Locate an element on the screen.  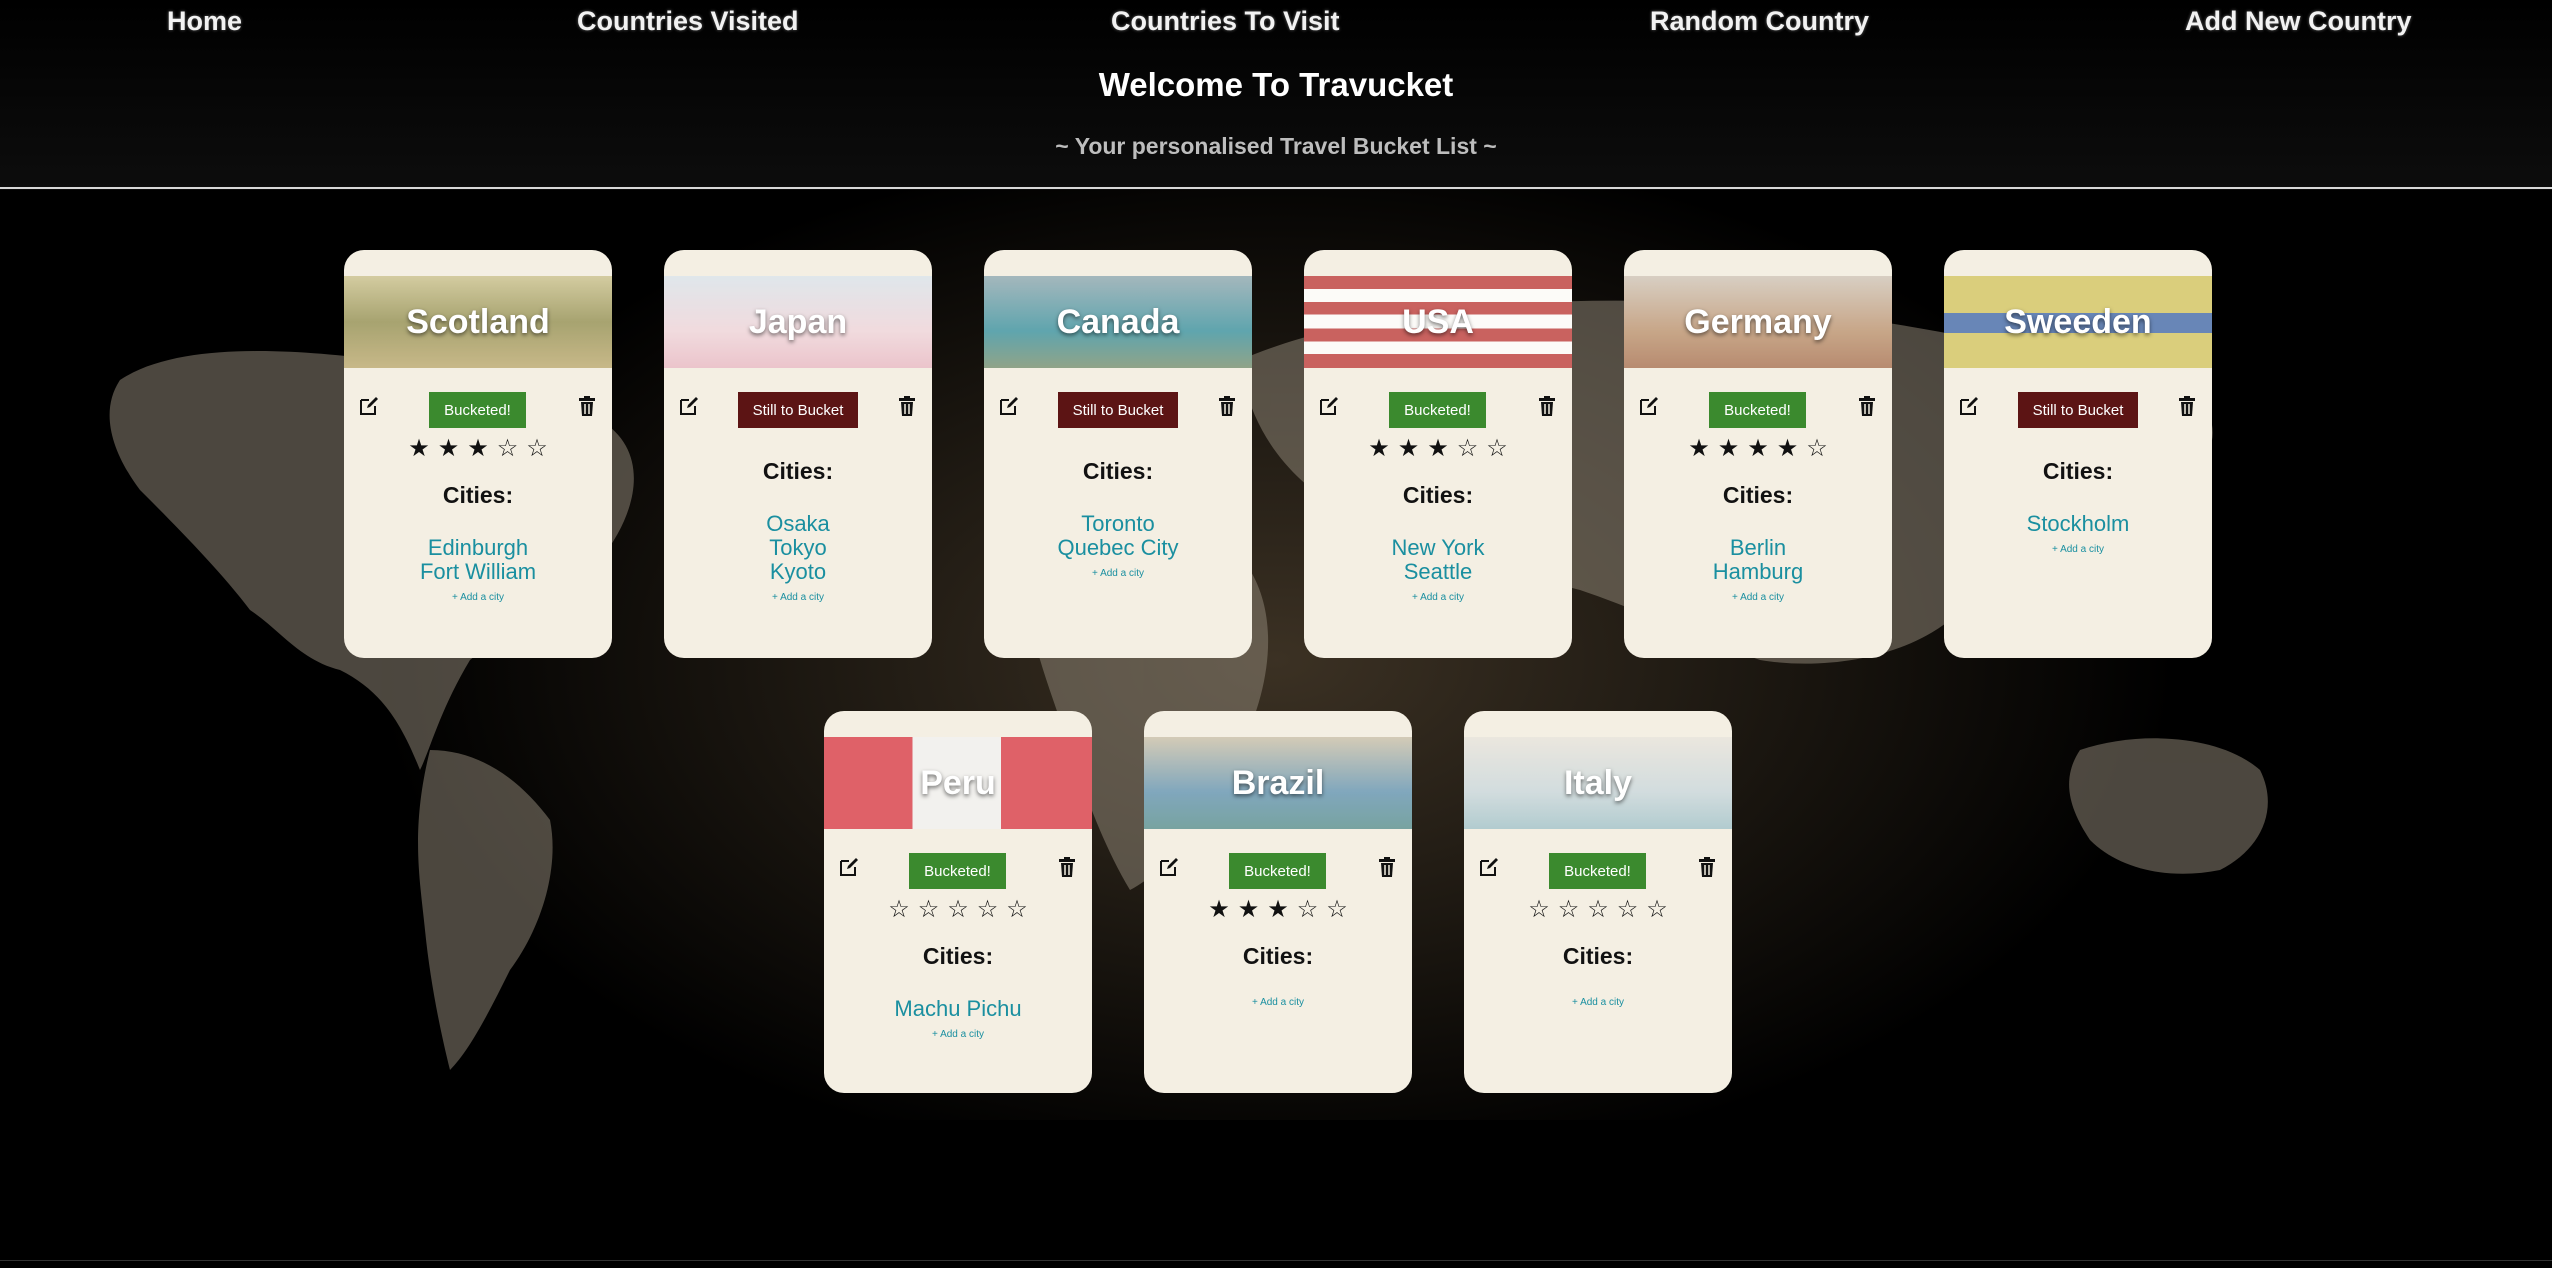
city-link: Seattle is located at coordinates (1438, 572).